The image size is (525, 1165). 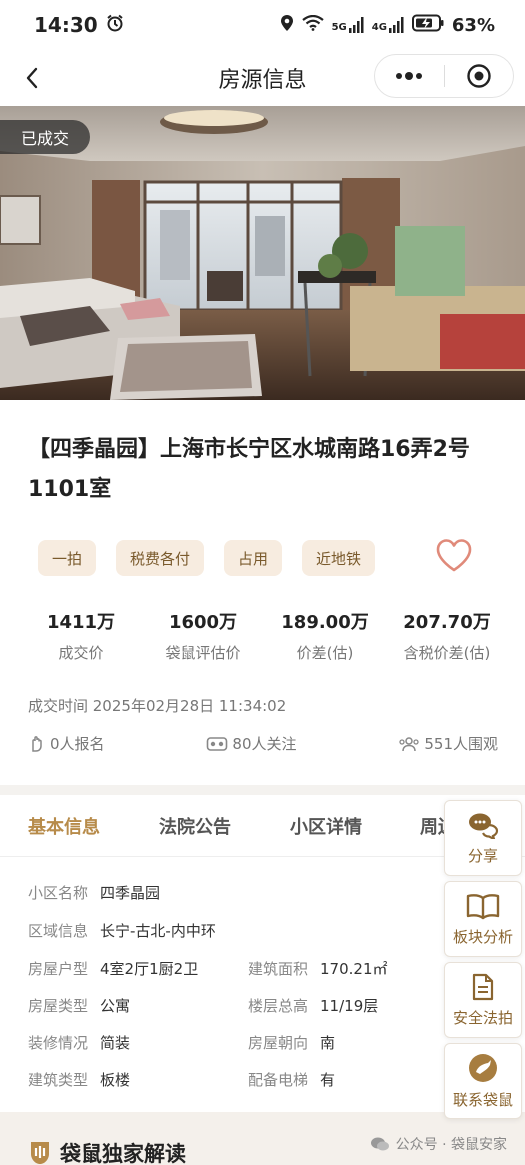 What do you see at coordinates (482, 1017) in the screenshot?
I see `safe-auction-label: 安全法拍` at bounding box center [482, 1017].